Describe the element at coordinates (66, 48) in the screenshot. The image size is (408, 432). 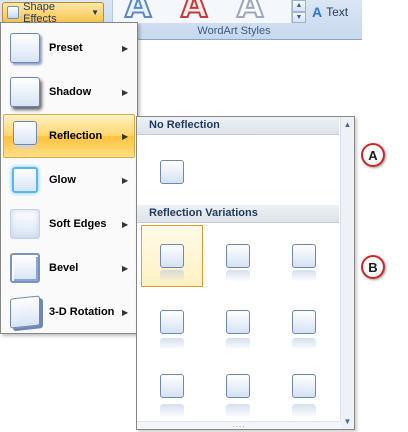
I see `menu-item-label: Preset` at that location.